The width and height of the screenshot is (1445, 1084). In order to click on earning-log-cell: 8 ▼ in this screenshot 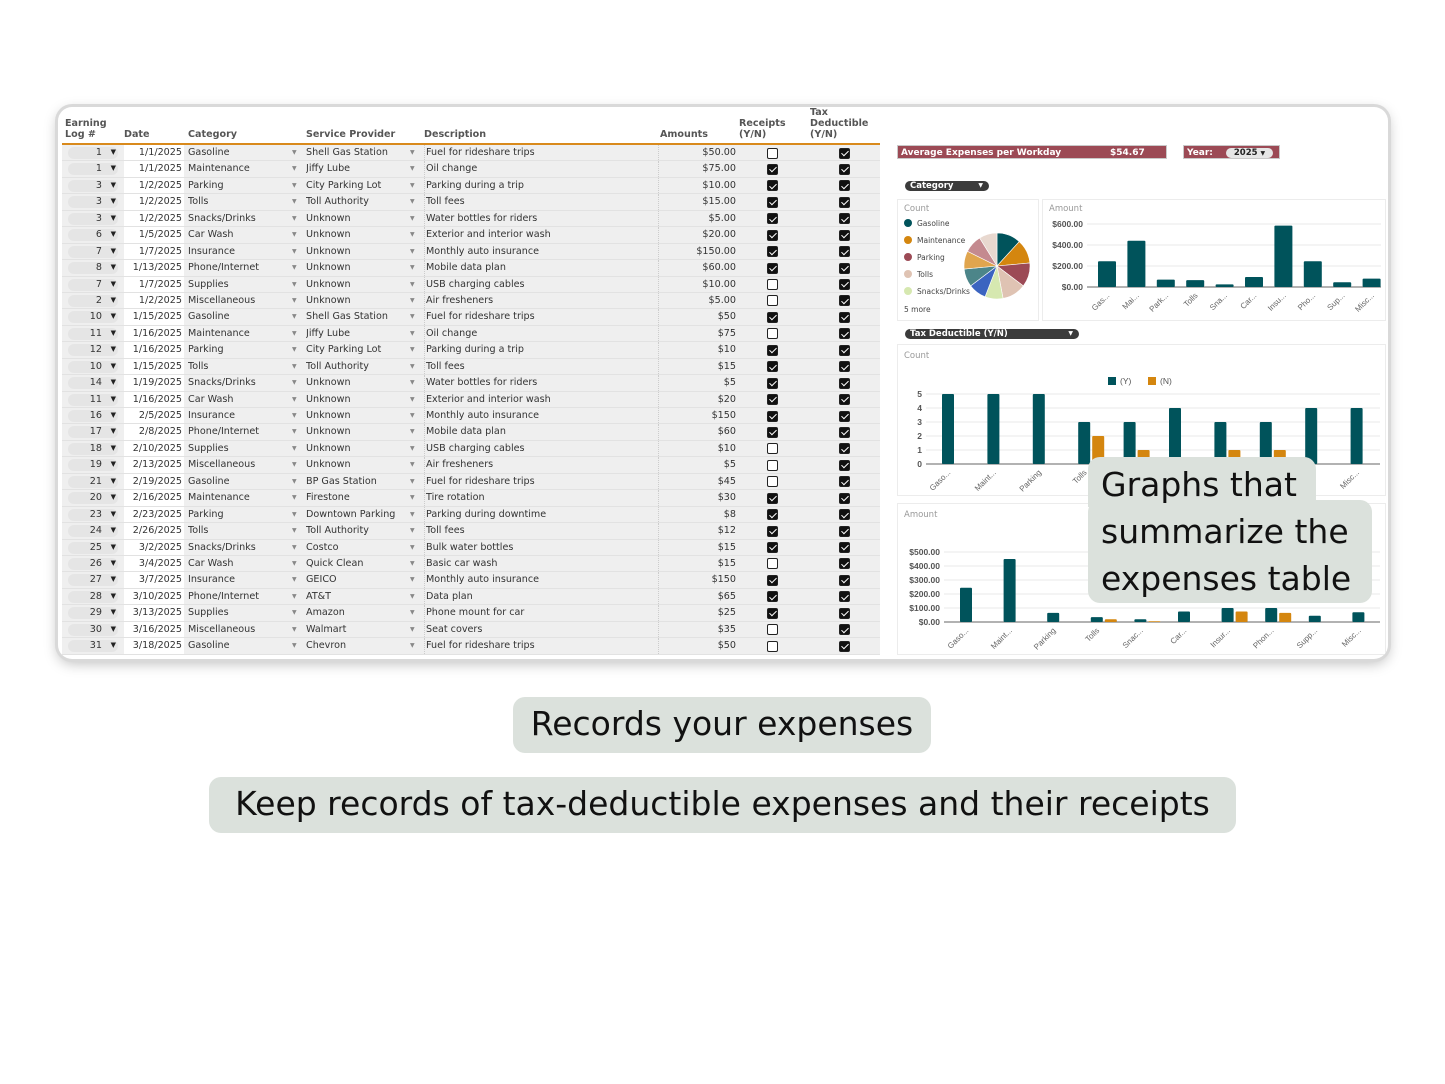, I will do `click(92, 267)`.